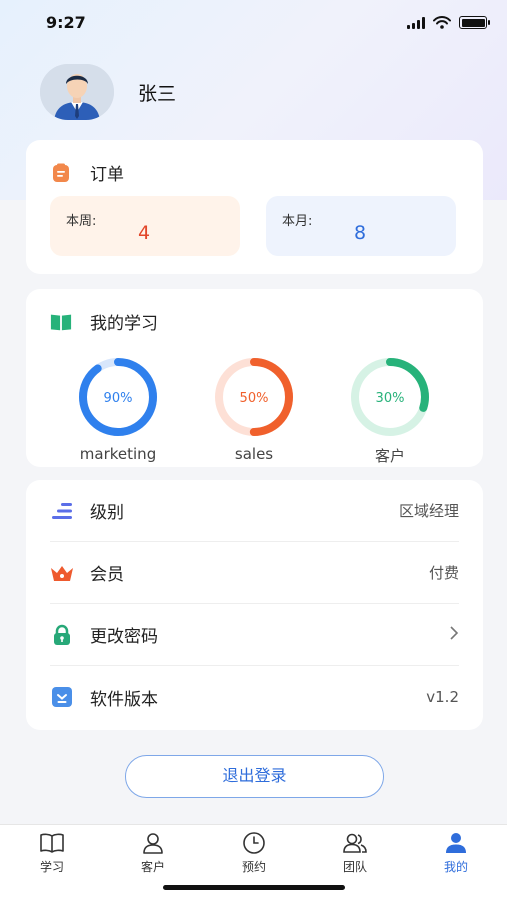  I want to click on profile-header: 张三, so click(108, 92).